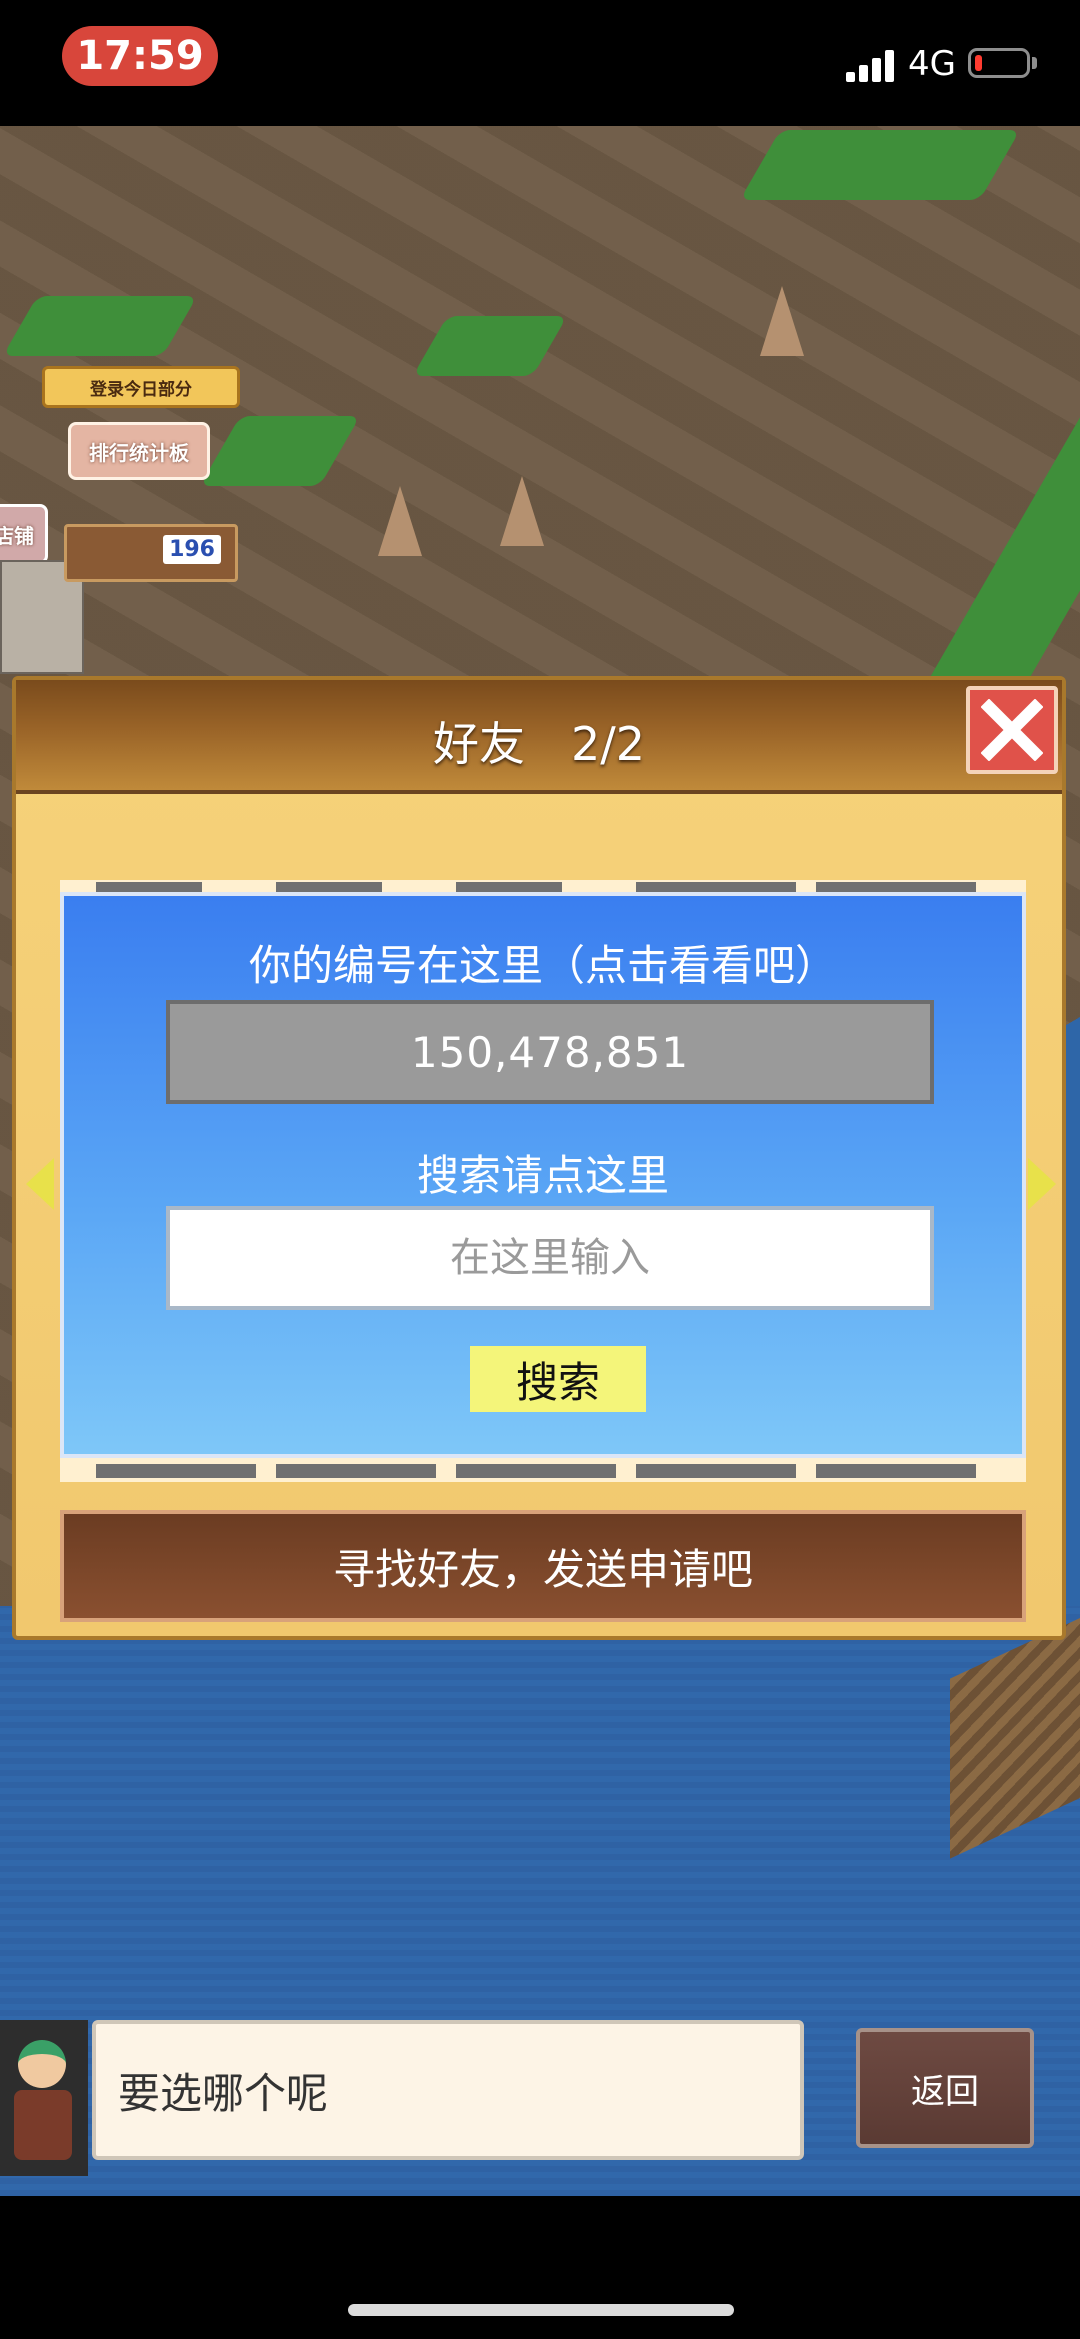 This screenshot has width=1080, height=2339. I want to click on counter-sign: 196, so click(151, 553).